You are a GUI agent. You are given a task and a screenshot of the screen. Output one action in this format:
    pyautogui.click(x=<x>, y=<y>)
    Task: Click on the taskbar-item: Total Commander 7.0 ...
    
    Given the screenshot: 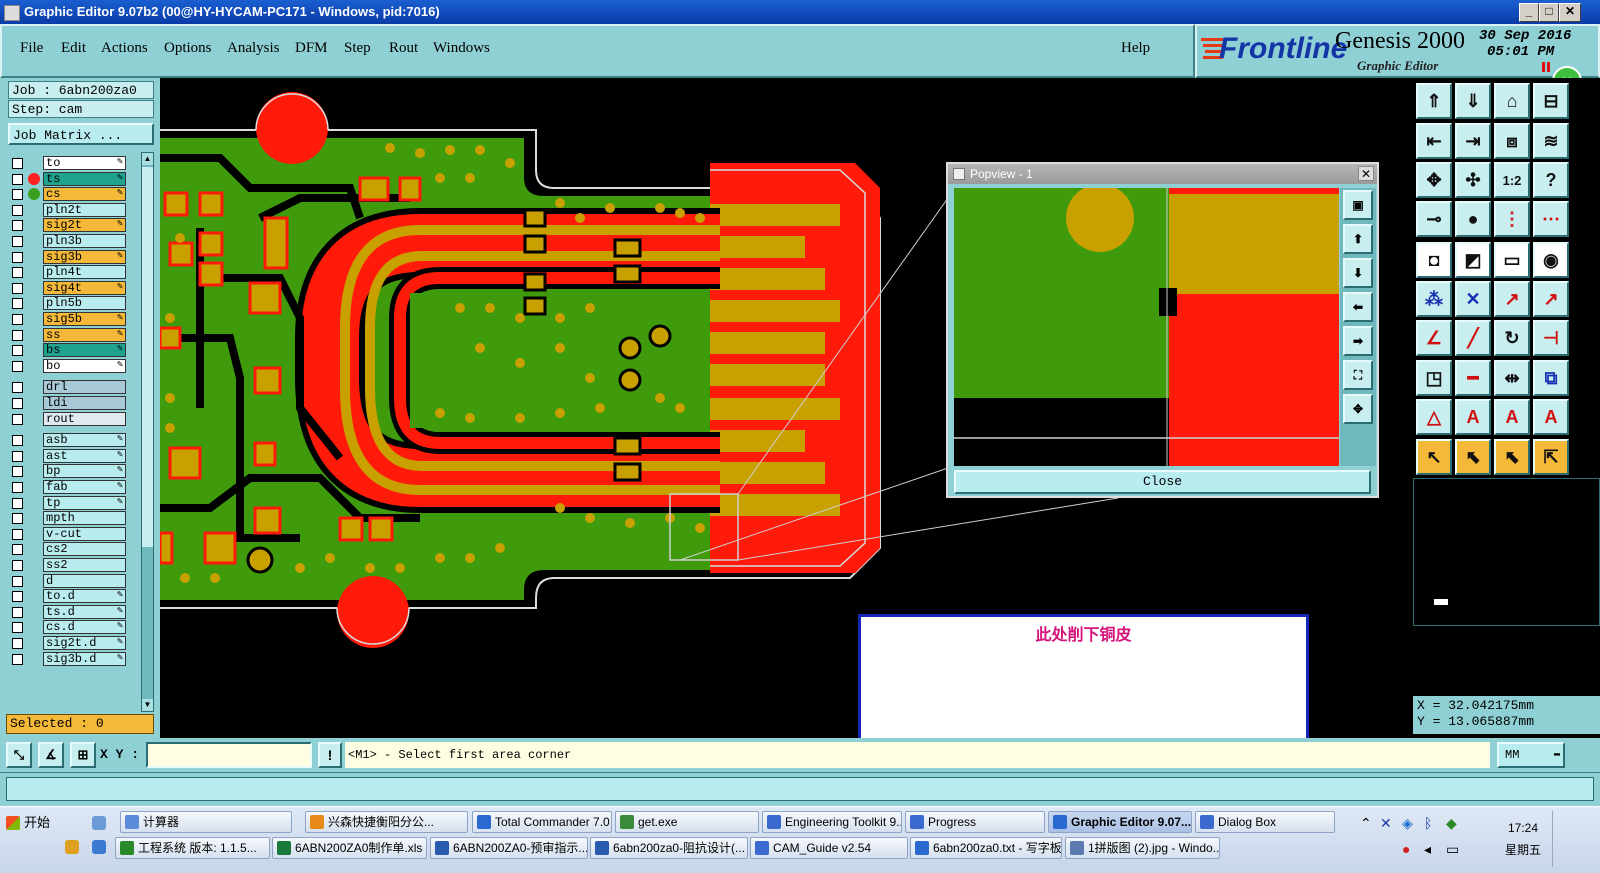 What is the action you would take?
    pyautogui.click(x=542, y=822)
    